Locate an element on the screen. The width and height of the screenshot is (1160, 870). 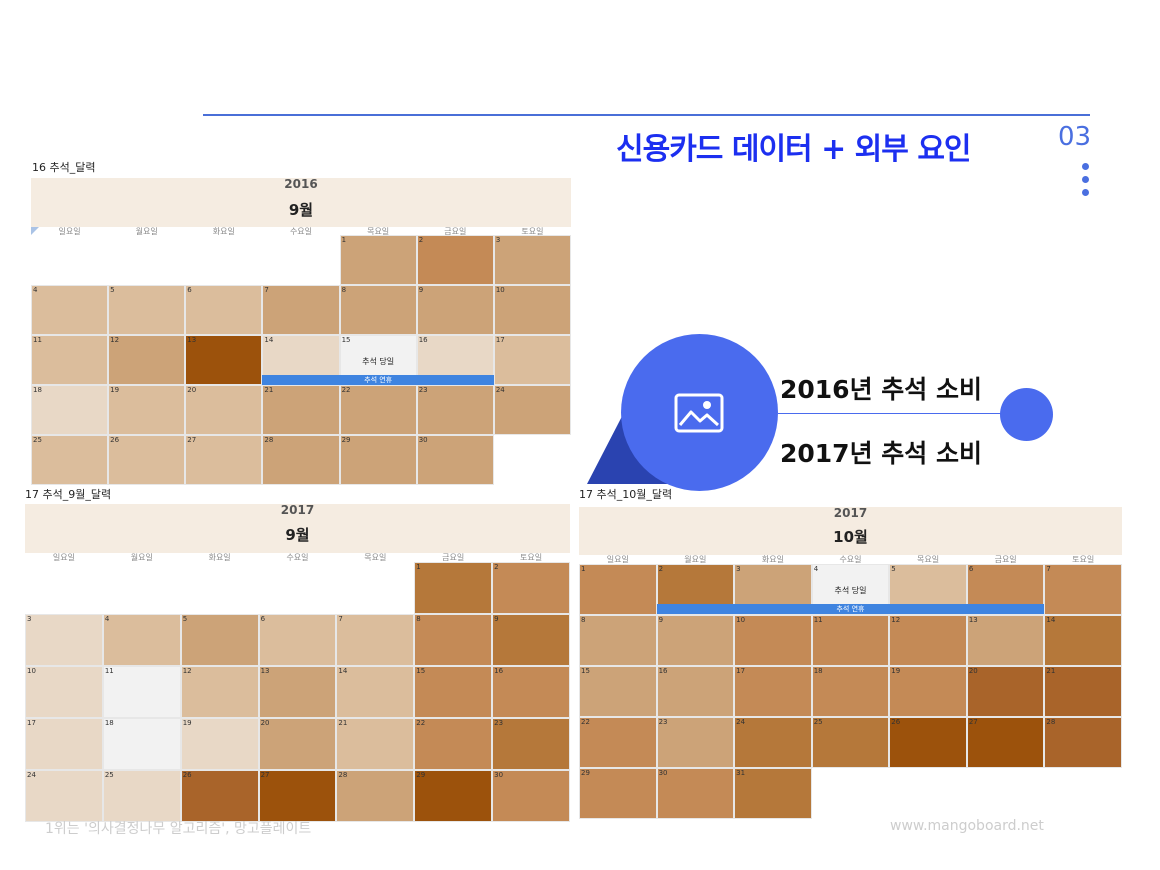
day-number: 29 is located at coordinates (585, 773).